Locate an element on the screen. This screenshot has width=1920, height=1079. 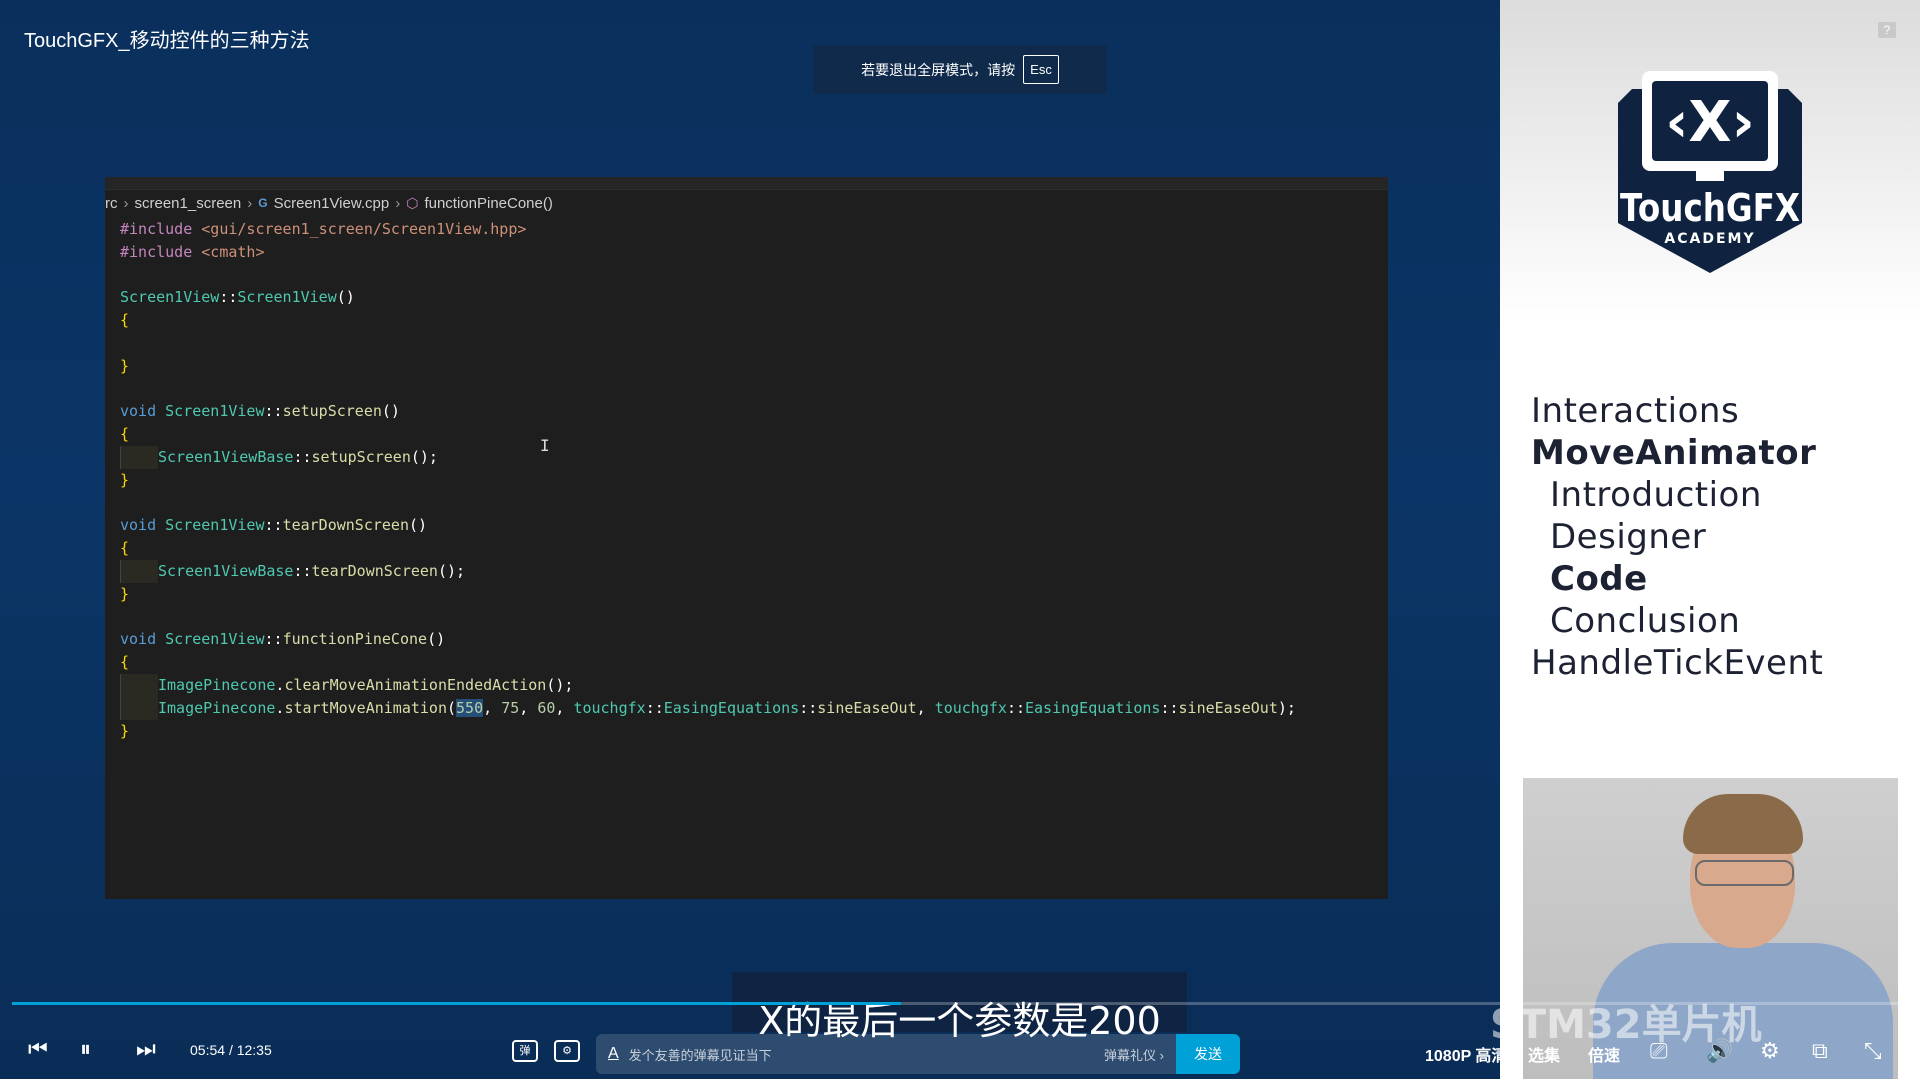
crumb-src: rc is located at coordinates (111, 203).